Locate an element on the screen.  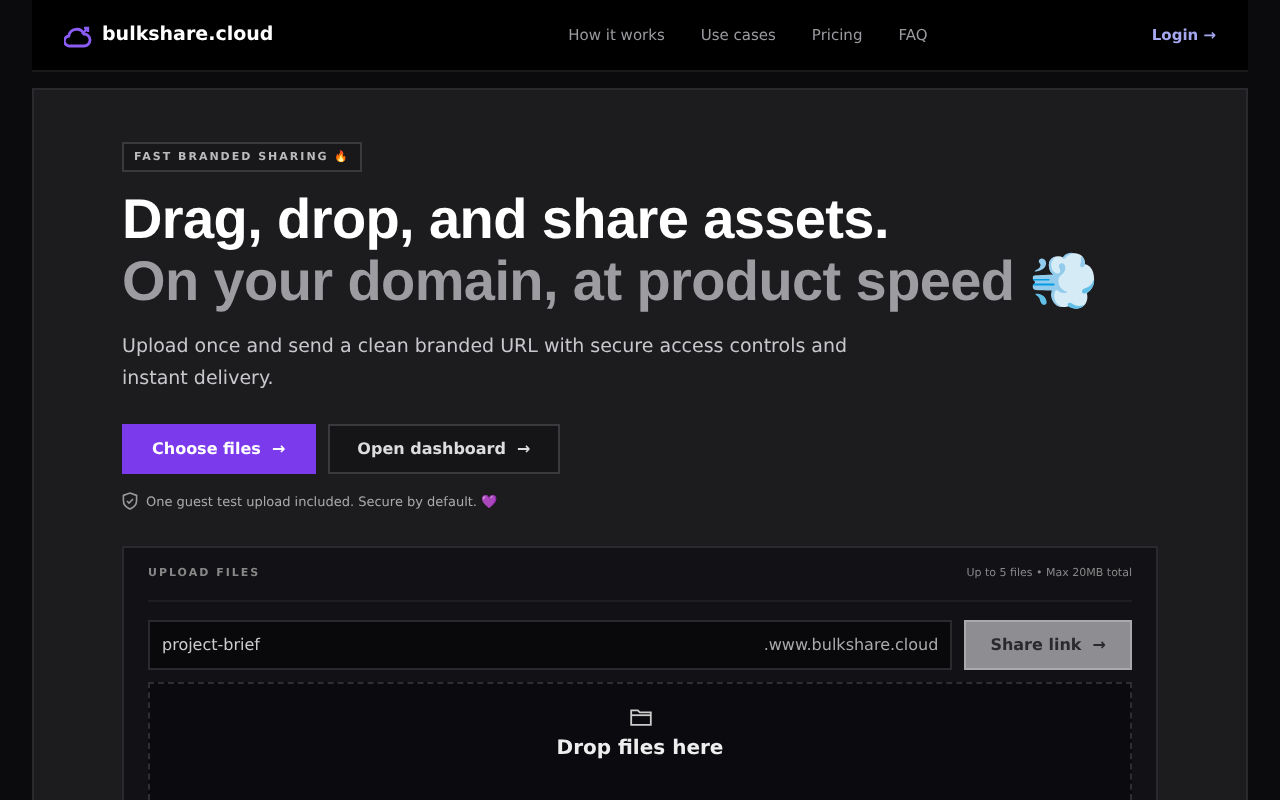
choose-files-button: Choose files → is located at coordinates (219, 449).